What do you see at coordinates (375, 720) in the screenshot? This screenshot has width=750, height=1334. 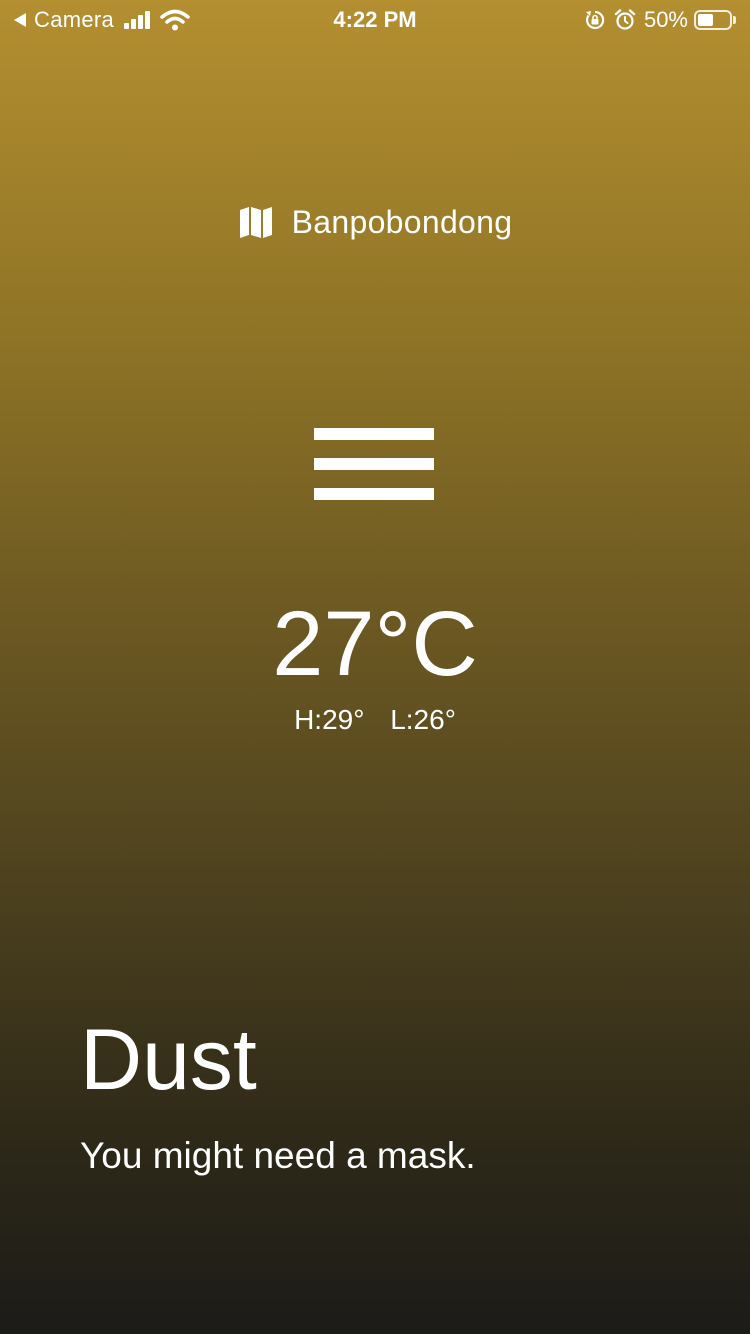 I see `high-low: H:29° L:26°` at bounding box center [375, 720].